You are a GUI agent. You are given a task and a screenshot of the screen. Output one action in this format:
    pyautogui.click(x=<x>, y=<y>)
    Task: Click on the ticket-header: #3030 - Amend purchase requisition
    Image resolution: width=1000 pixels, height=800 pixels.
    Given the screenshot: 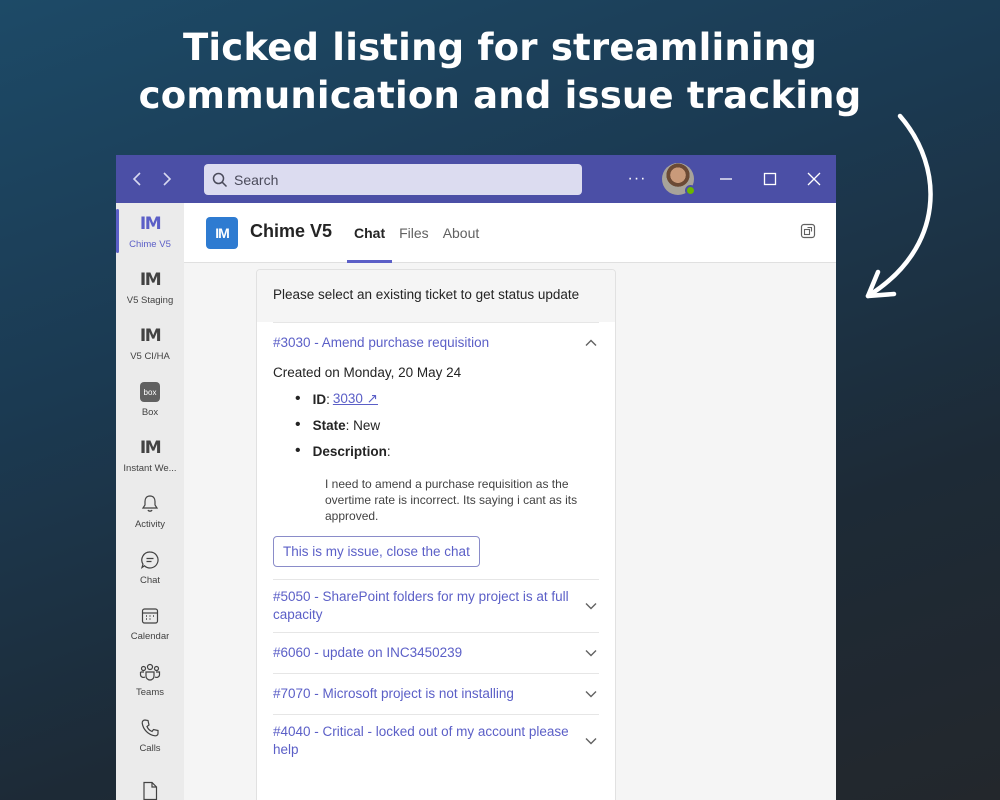 What is the action you would take?
    pyautogui.click(x=436, y=343)
    